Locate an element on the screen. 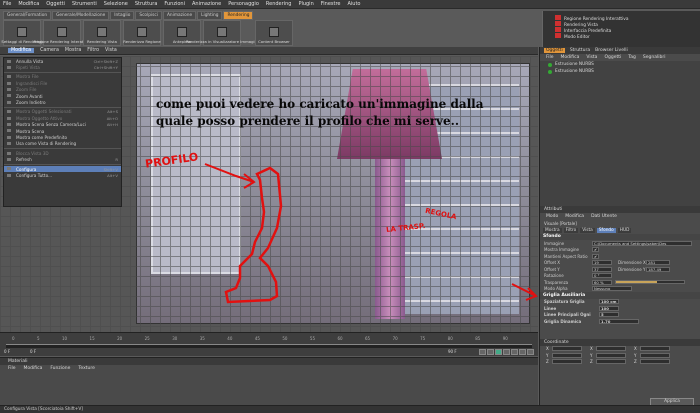  om-tab-browser-livelli: Browser Livelli is located at coordinates (611, 50).